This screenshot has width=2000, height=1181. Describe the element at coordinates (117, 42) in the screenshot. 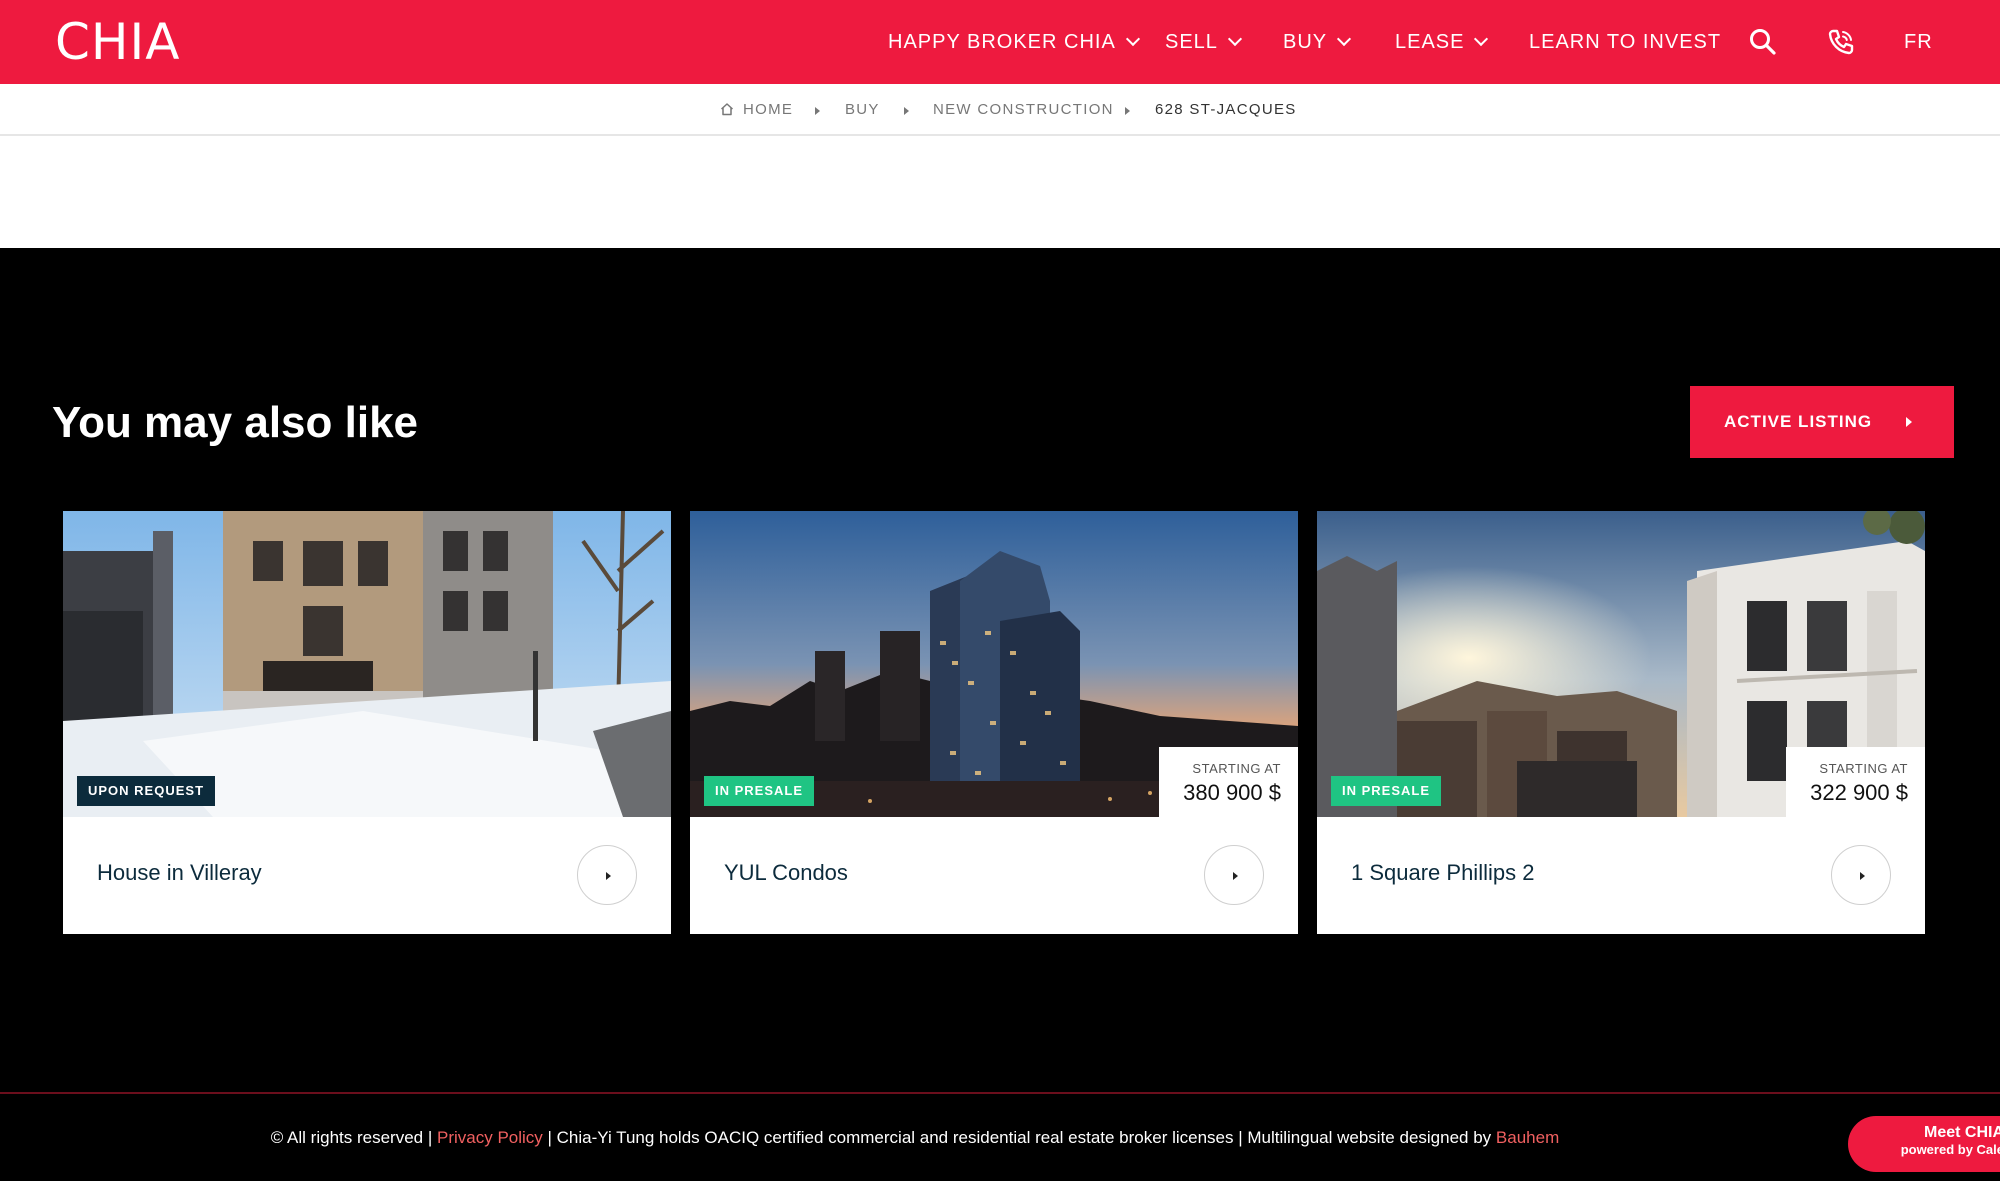

I see `logo: CHIA` at that location.